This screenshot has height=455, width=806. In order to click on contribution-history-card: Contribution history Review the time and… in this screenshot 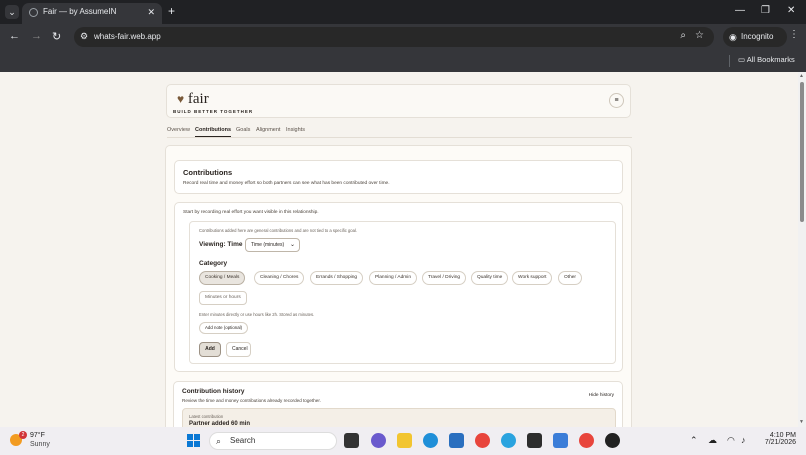, I will do `click(398, 404)`.